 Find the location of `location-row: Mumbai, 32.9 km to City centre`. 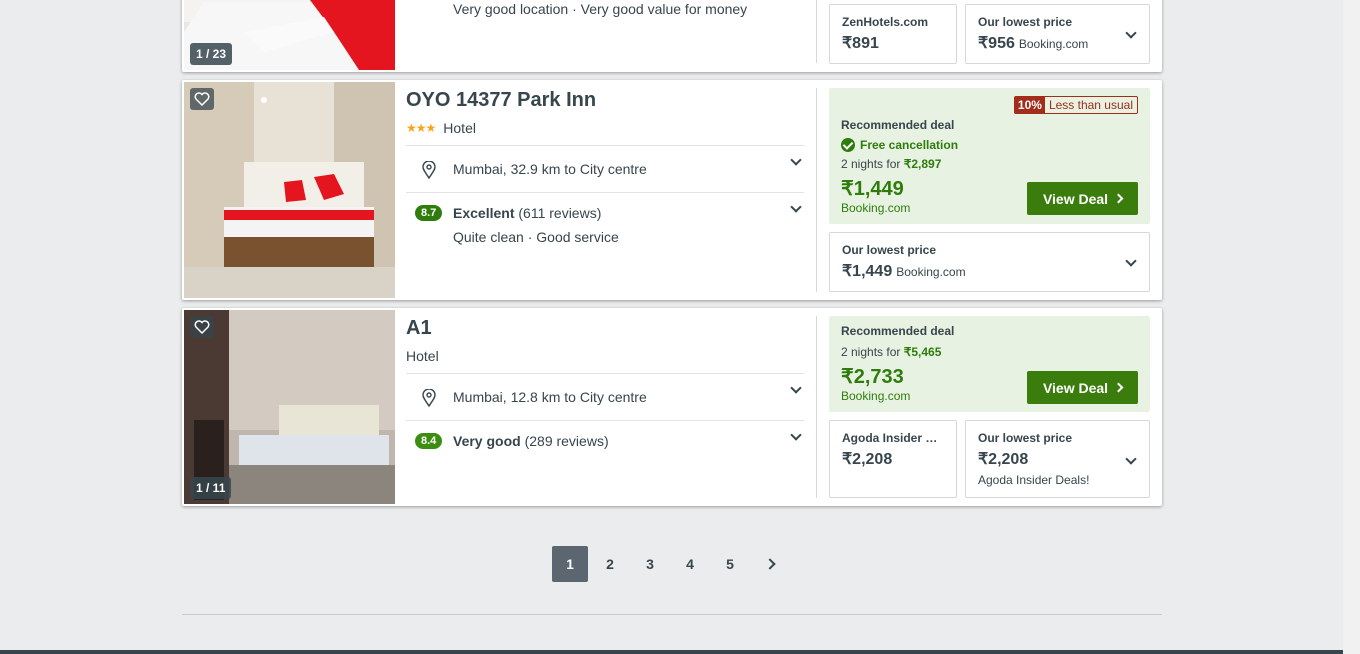

location-row: Mumbai, 32.9 km to City centre is located at coordinates (605, 168).